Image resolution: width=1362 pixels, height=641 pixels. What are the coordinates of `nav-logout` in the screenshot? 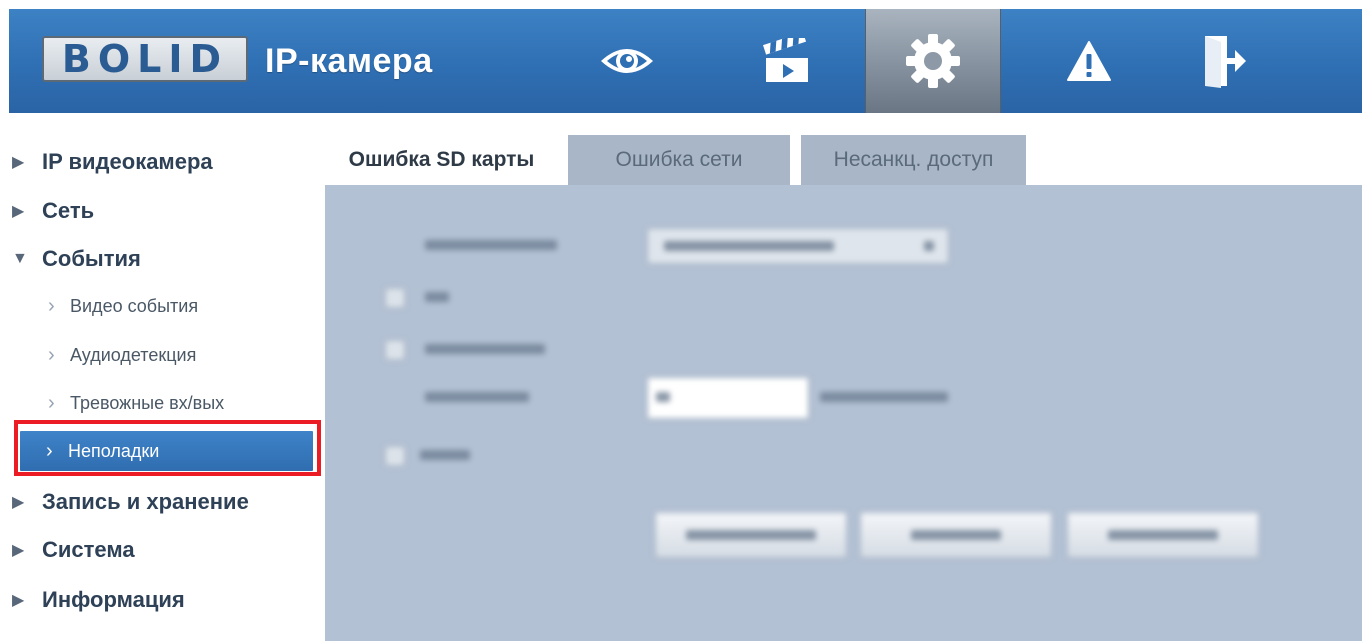 It's located at (1224, 61).